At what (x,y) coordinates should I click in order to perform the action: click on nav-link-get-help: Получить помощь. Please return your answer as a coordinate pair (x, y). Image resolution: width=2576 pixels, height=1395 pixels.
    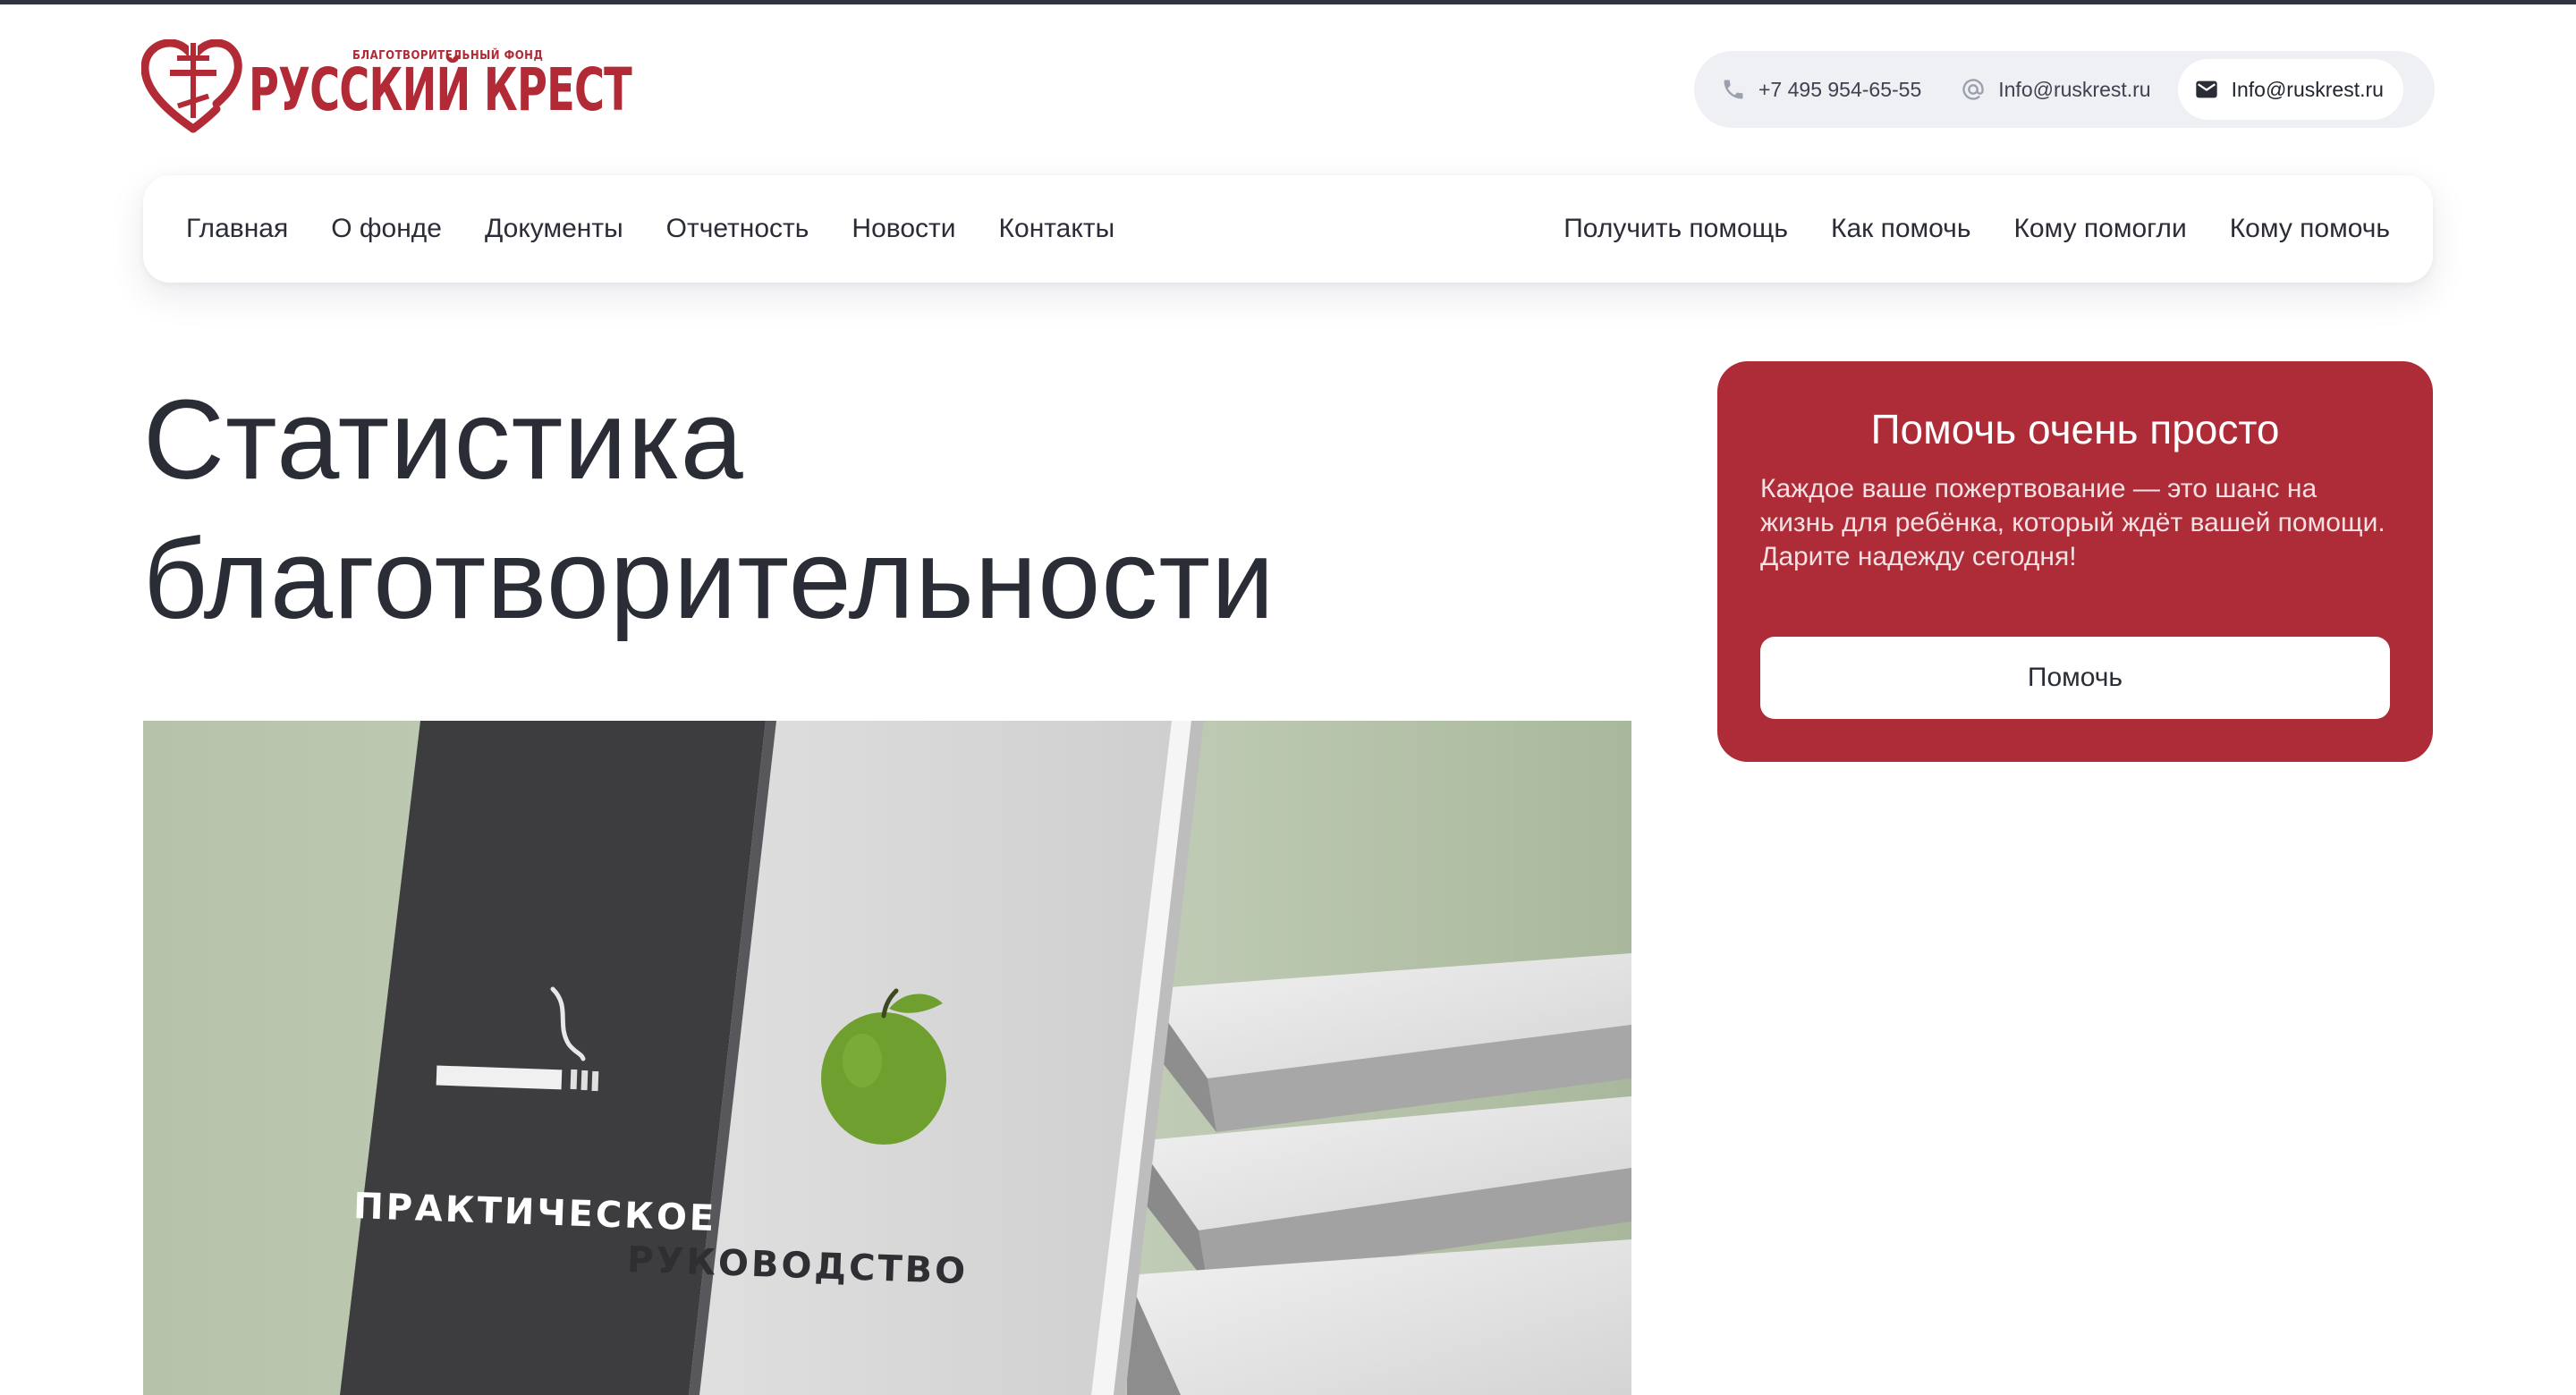
    Looking at the image, I should click on (1675, 229).